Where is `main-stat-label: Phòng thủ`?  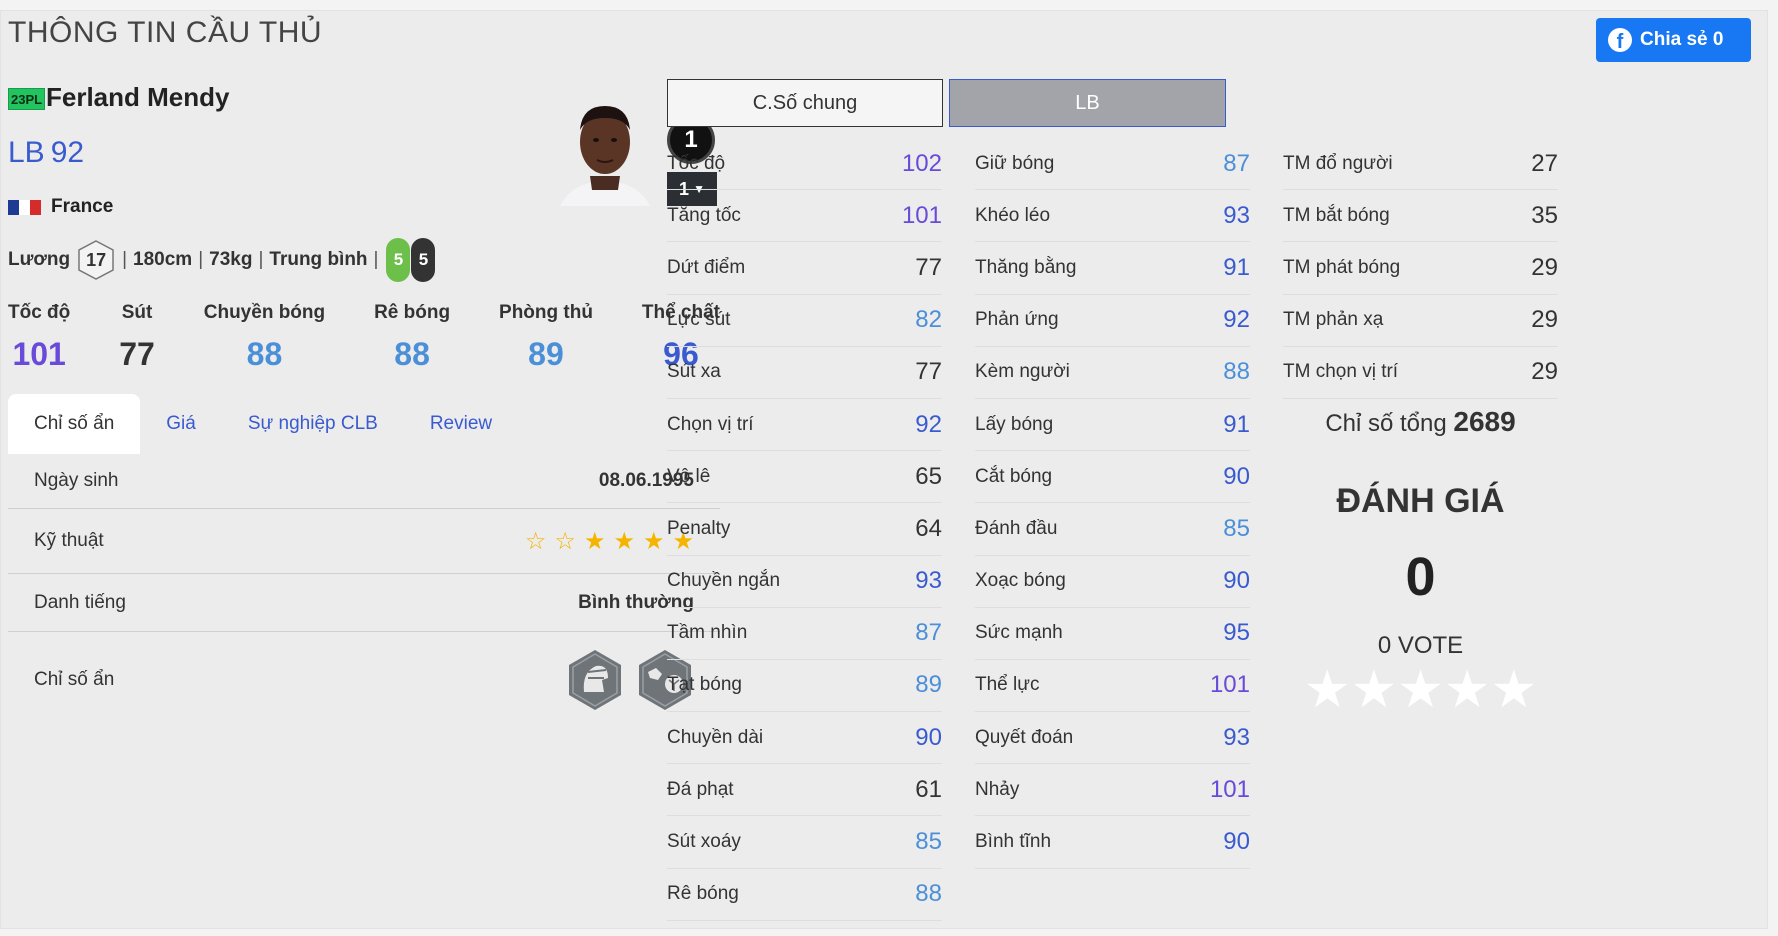 main-stat-label: Phòng thủ is located at coordinates (546, 312).